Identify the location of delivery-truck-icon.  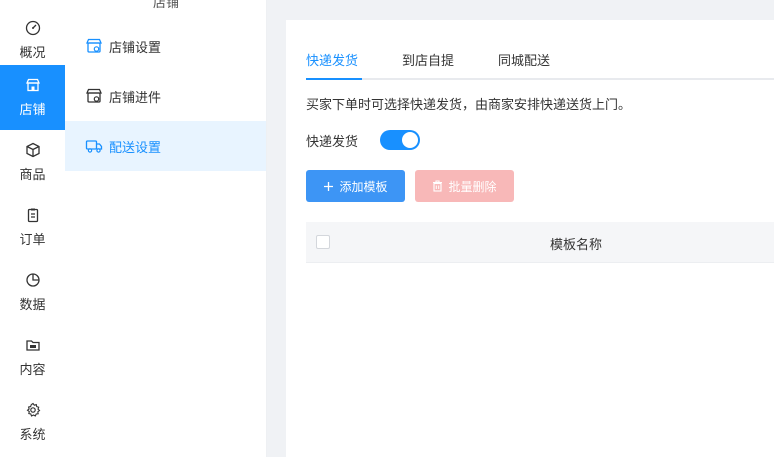
(94, 146).